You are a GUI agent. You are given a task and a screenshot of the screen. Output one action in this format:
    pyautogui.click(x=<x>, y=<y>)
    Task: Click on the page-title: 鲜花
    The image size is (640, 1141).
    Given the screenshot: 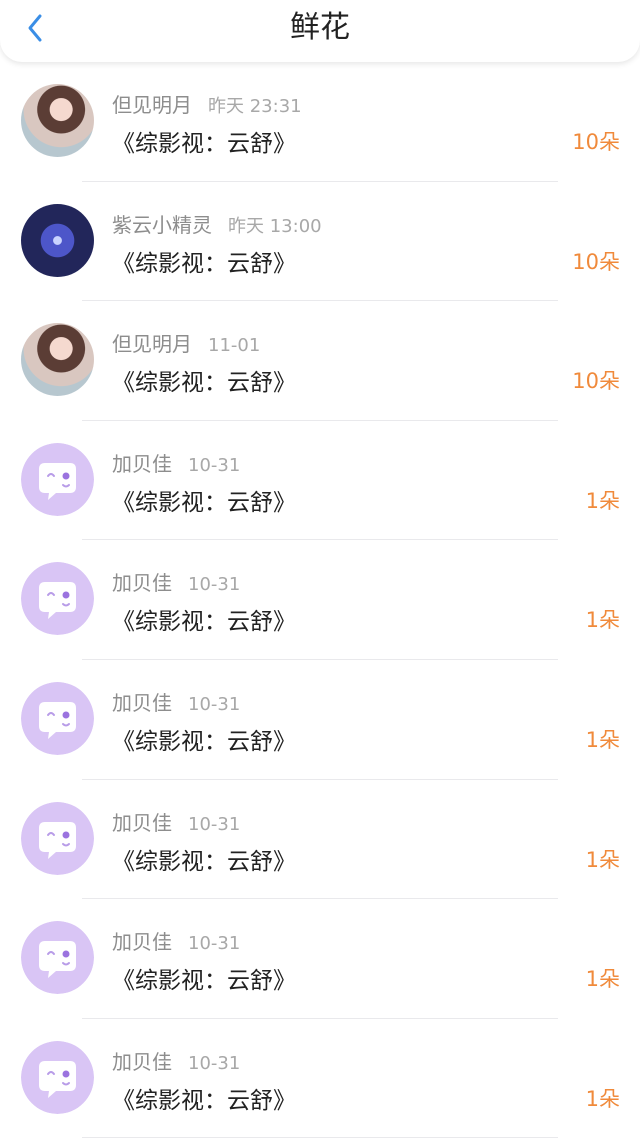 What is the action you would take?
    pyautogui.click(x=320, y=27)
    